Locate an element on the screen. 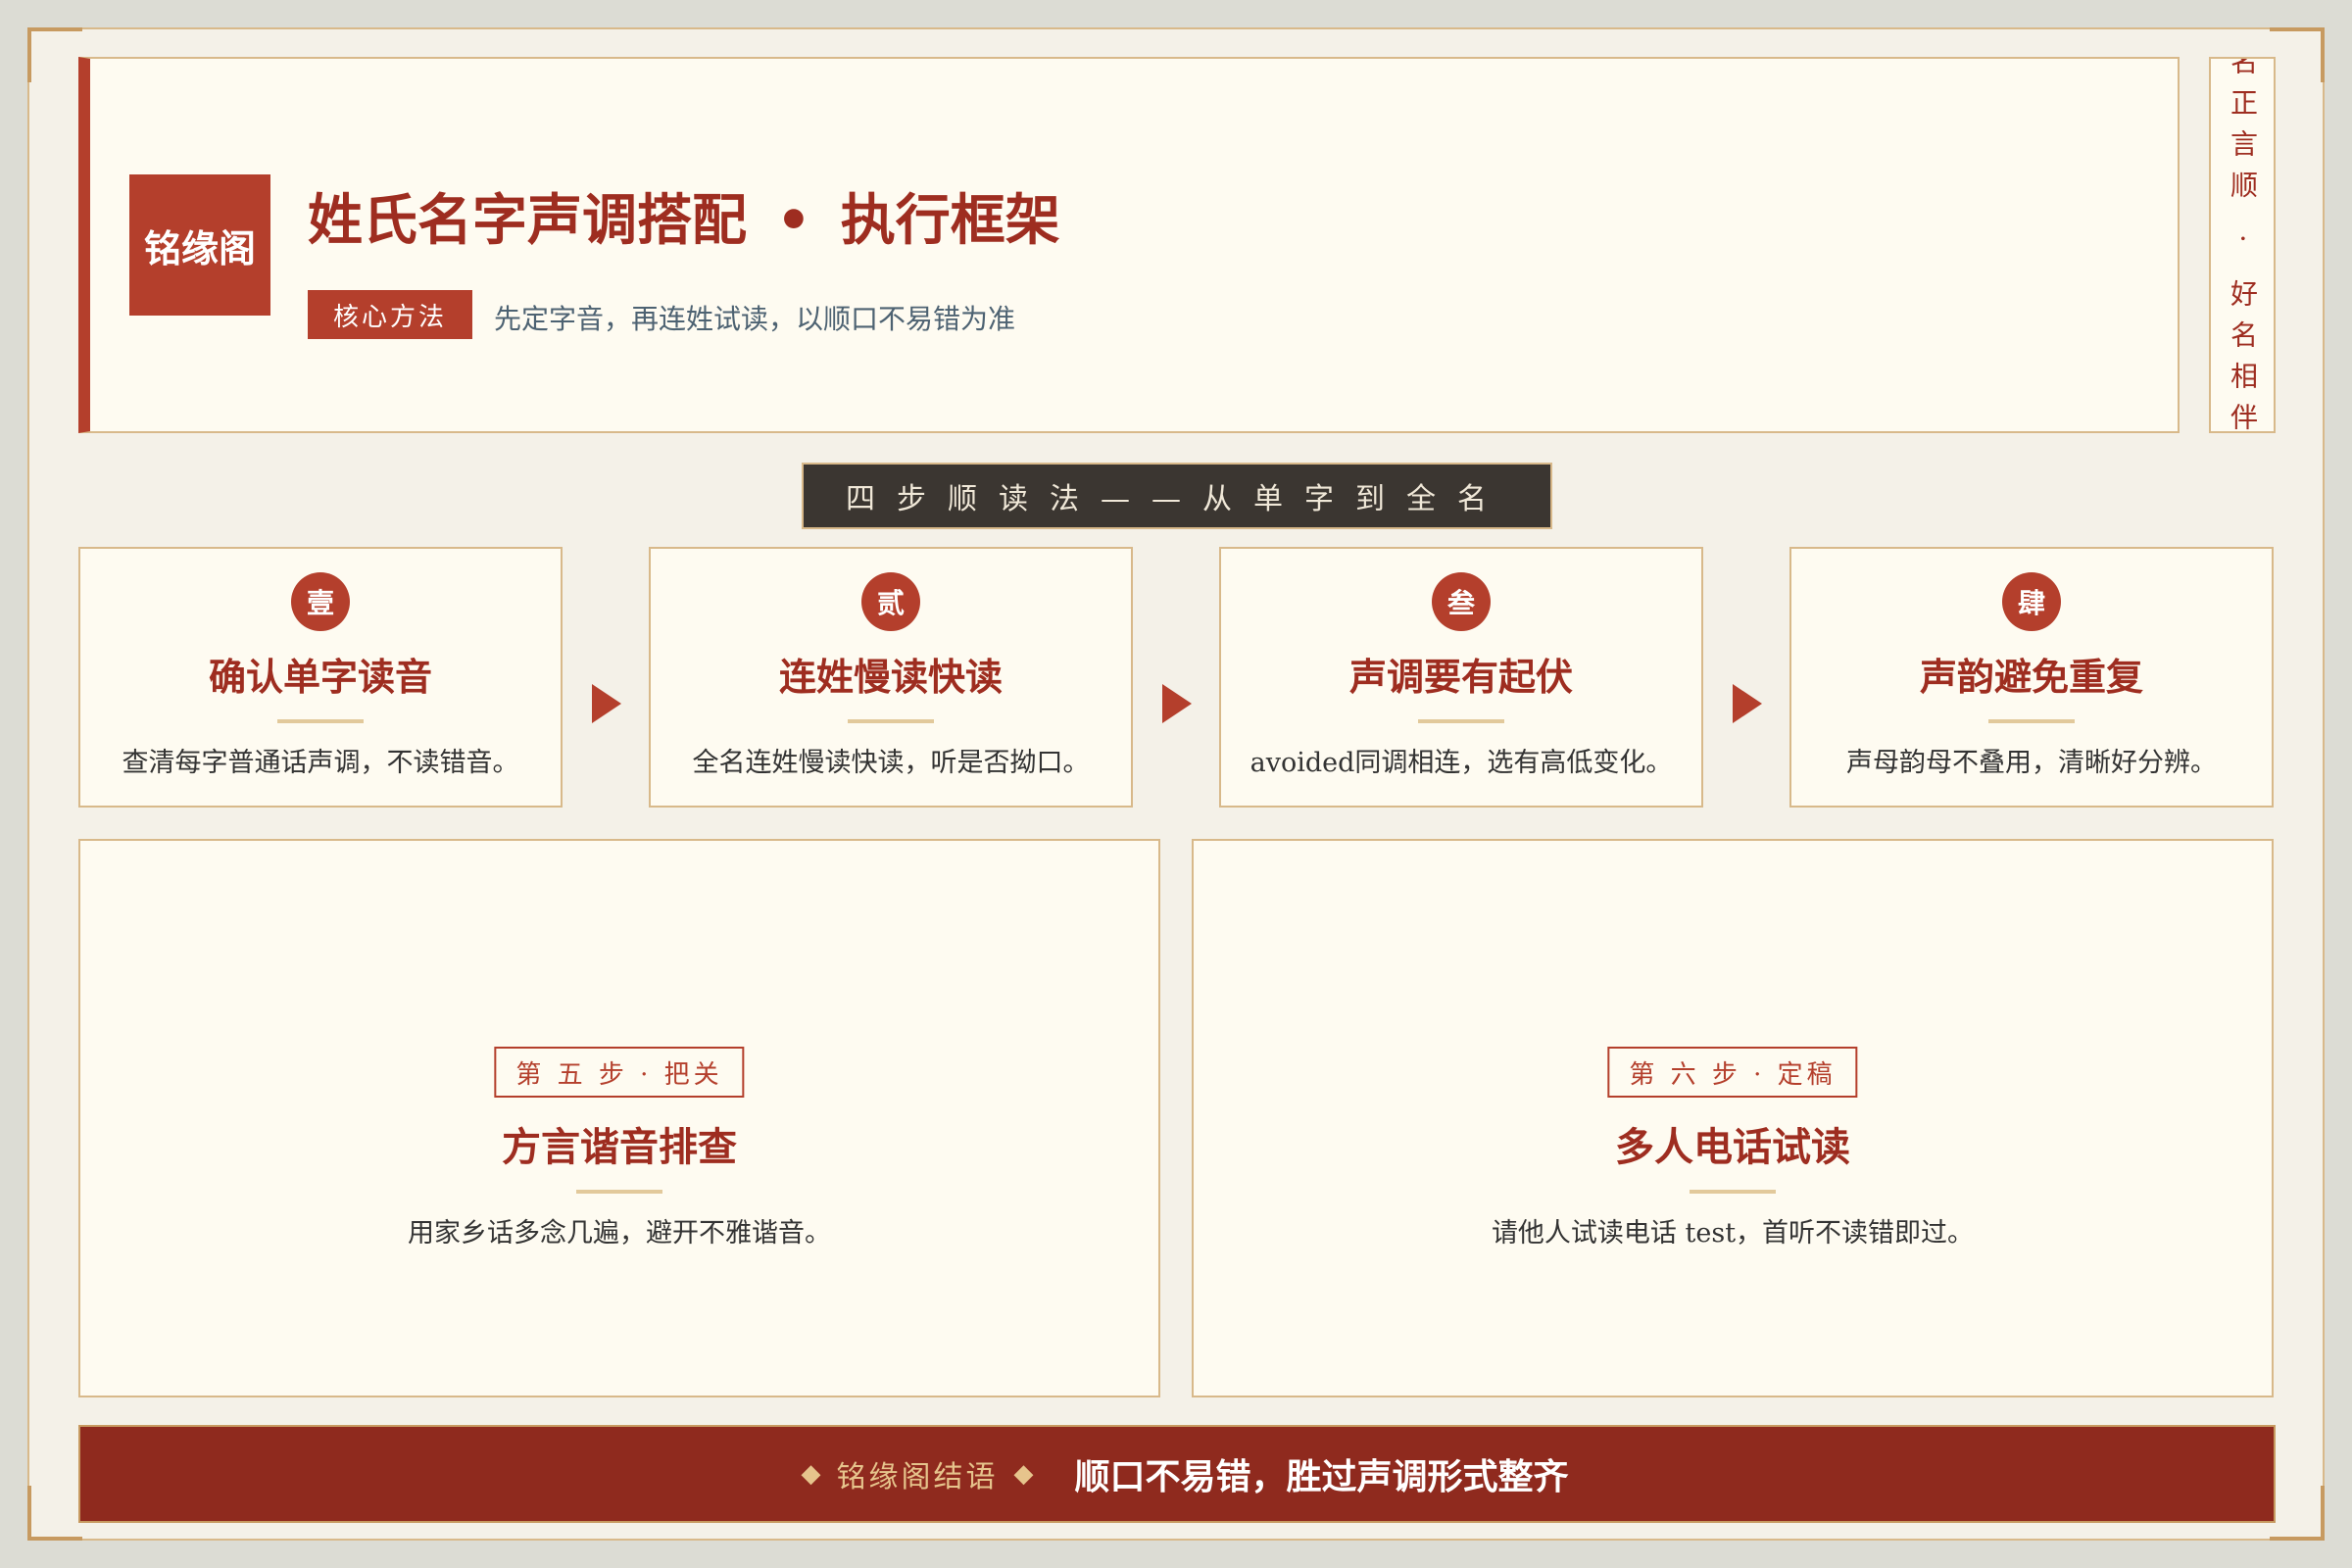 This screenshot has height=1568, width=2352. side-motto-text: 名正言顺 · 好名相伴 is located at coordinates (2243, 245).